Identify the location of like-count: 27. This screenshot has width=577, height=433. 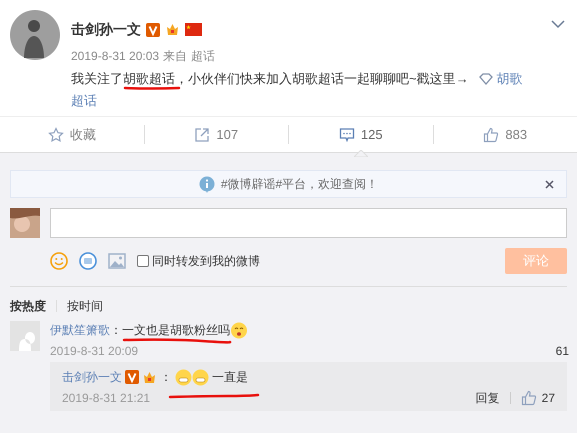
(548, 398).